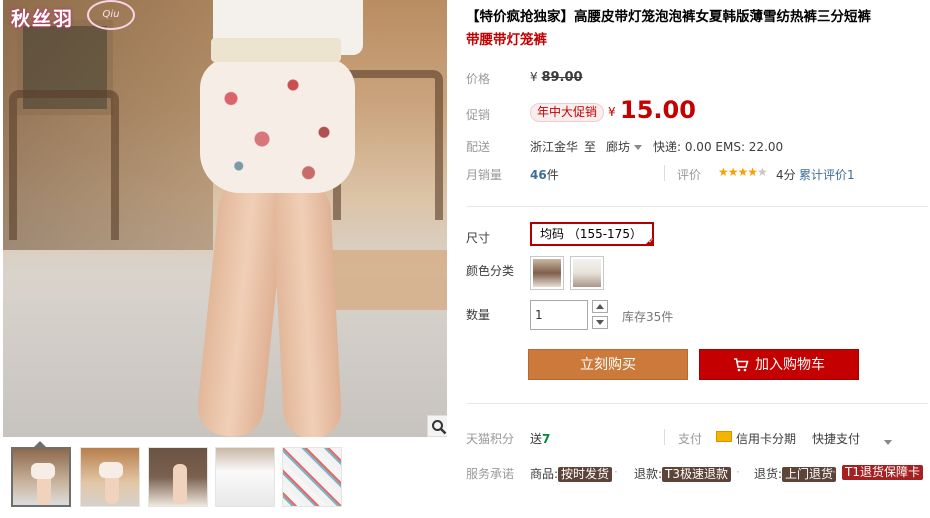 The height and width of the screenshot is (518, 930). I want to click on brand-logo: 秋丝羽, so click(43, 19).